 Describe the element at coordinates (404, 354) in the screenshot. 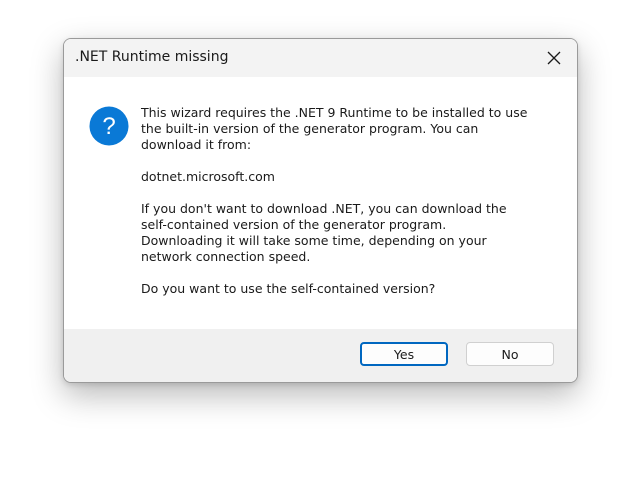

I see `yes-button: Yes` at that location.